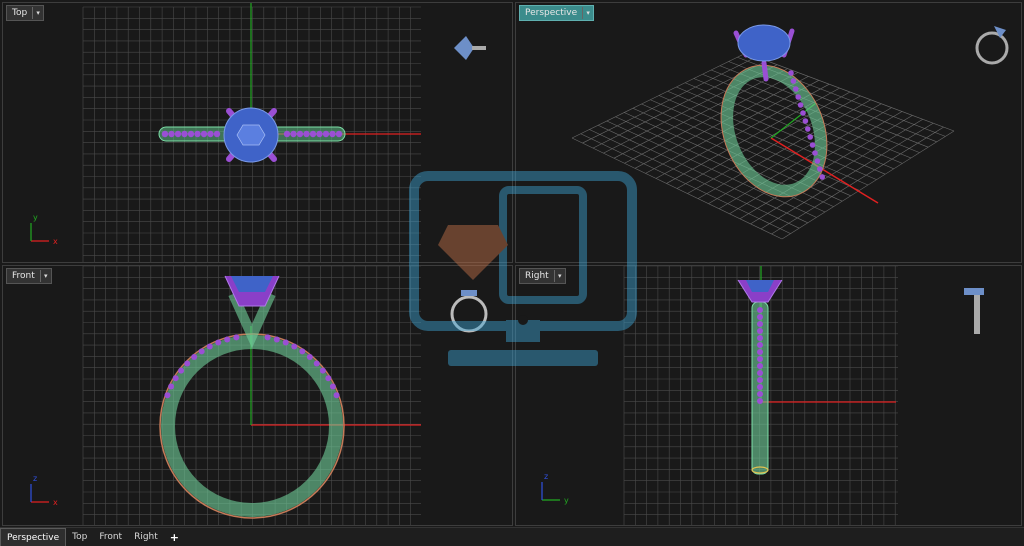  What do you see at coordinates (251, 135) in the screenshot?
I see `gem-table` at bounding box center [251, 135].